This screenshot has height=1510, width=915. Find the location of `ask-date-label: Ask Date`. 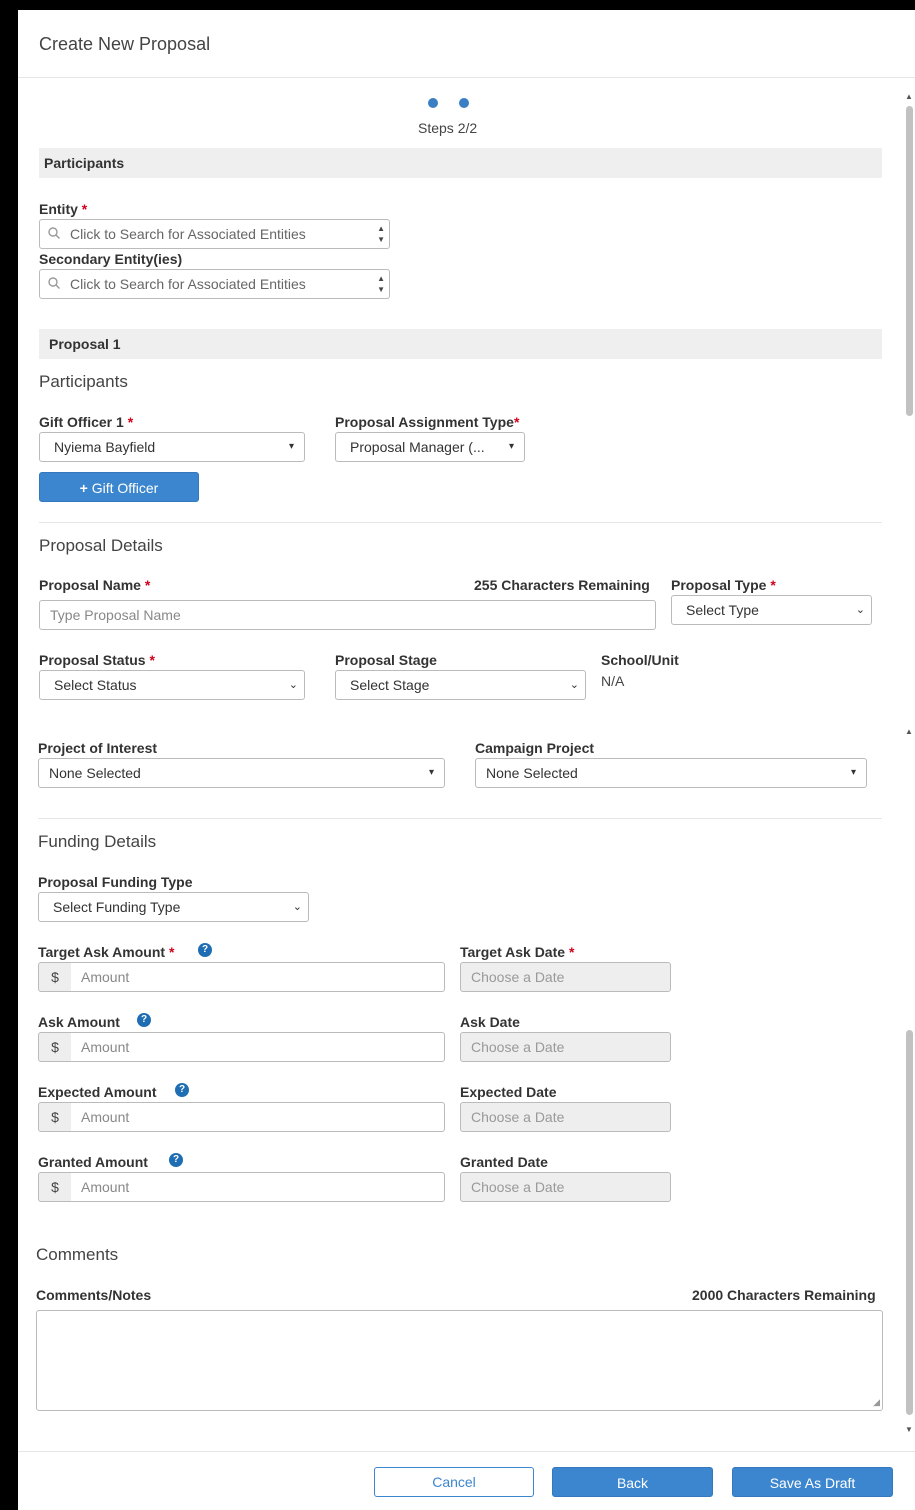

ask-date-label: Ask Date is located at coordinates (490, 1022).